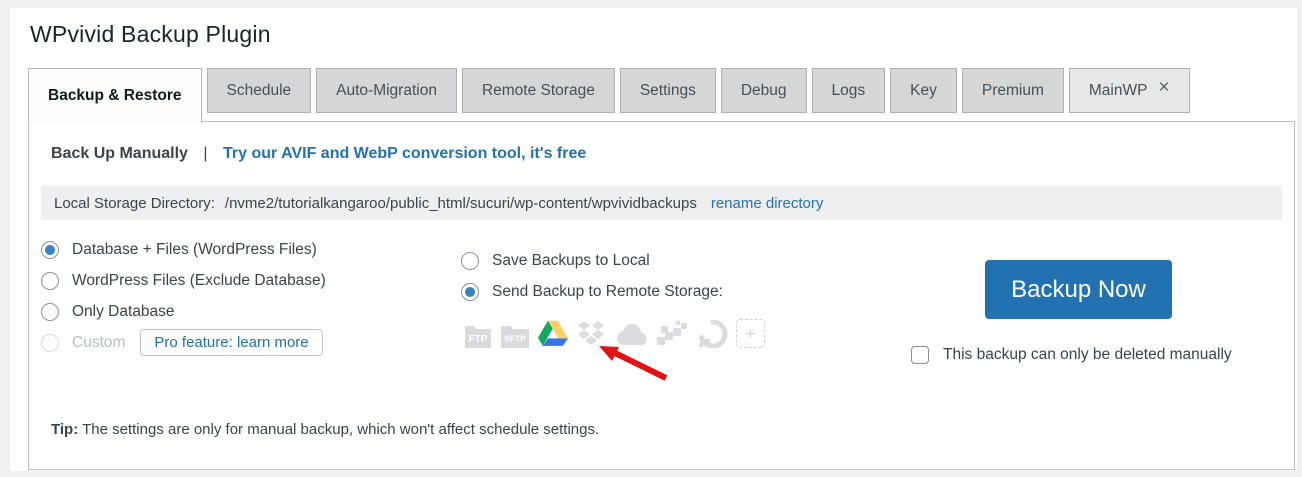  I want to click on ftp-storage-icon: FTP, so click(478, 335).